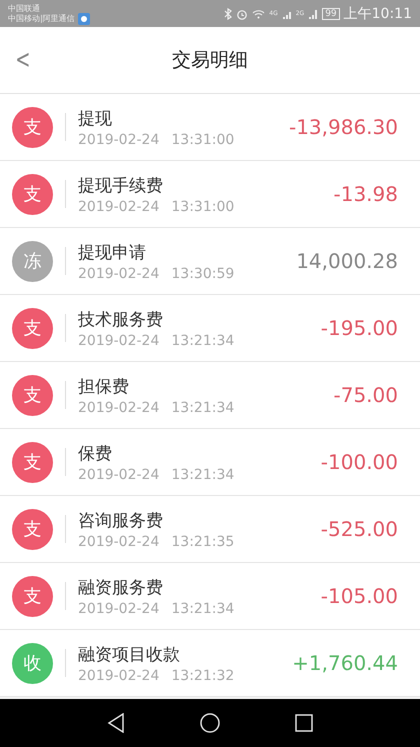  I want to click on back-nav-icon, so click(116, 723).